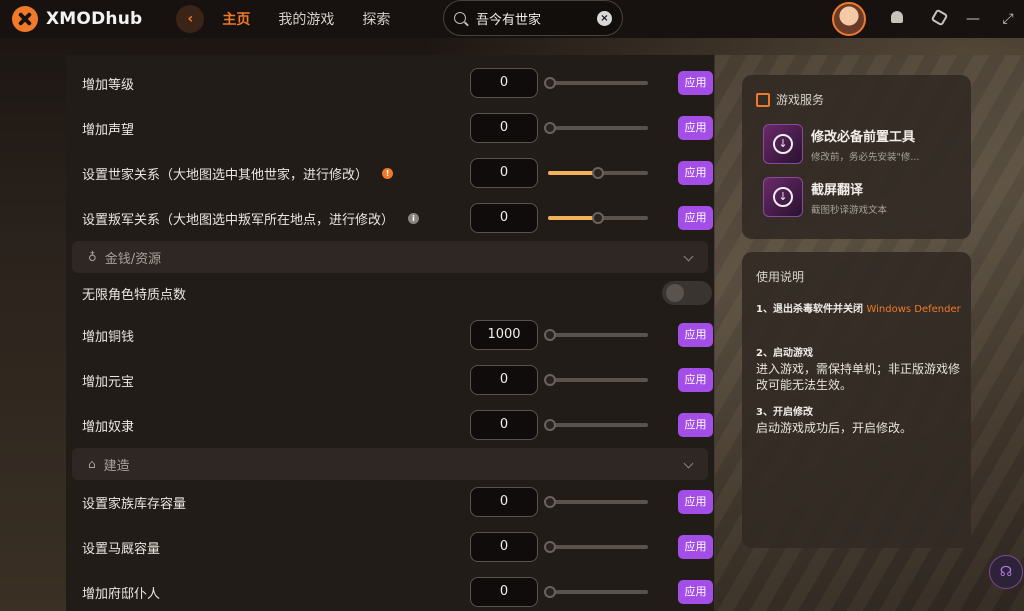  I want to click on section-label: 建造, so click(116, 466).